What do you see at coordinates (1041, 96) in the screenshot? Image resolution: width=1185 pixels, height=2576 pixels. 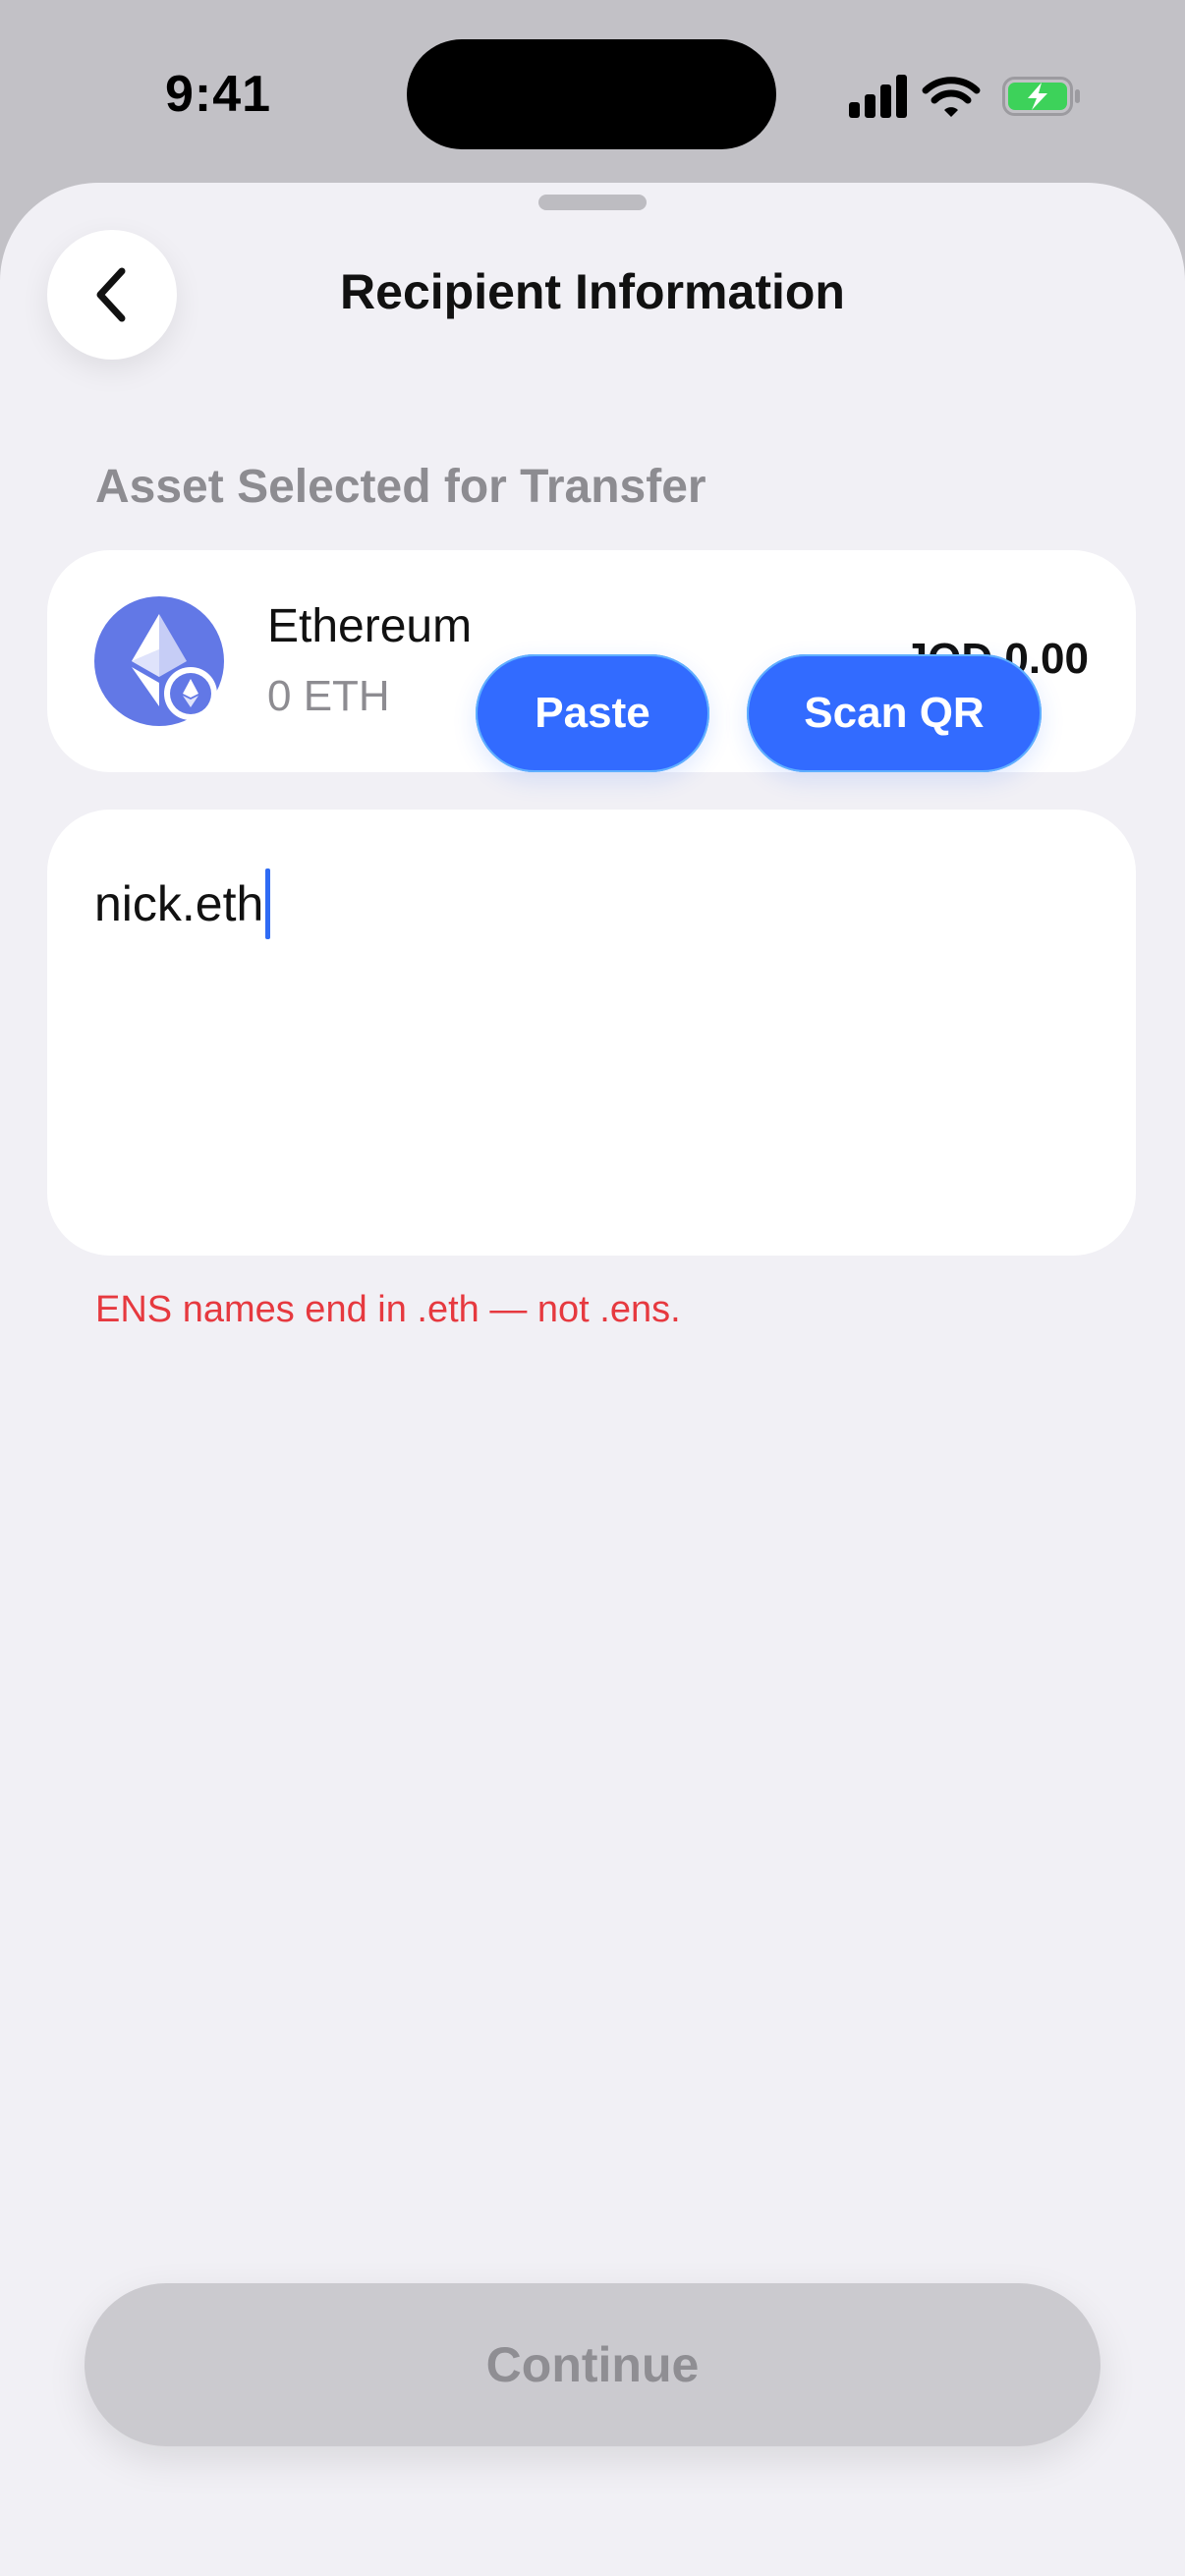 I see `battery-charging-icon` at bounding box center [1041, 96].